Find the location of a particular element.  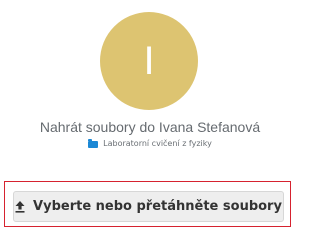

folder-breadcrumb: Laboratorní cvičení z fyziky is located at coordinates (150, 144).